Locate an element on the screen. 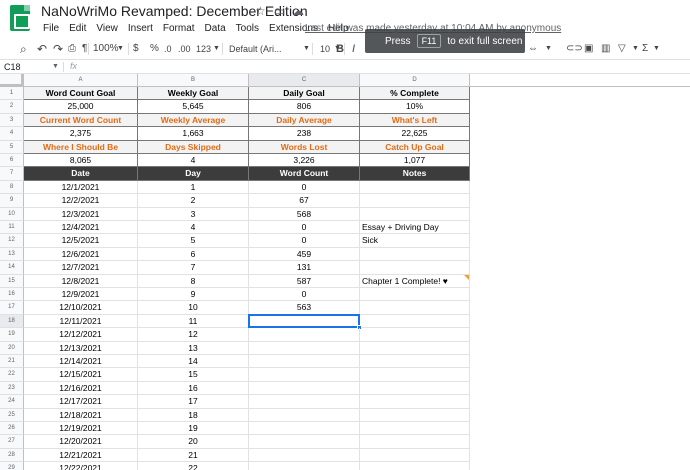 Image resolution: width=690 pixels, height=470 pixels. date-cell: 12/1/2021 is located at coordinates (81, 187).